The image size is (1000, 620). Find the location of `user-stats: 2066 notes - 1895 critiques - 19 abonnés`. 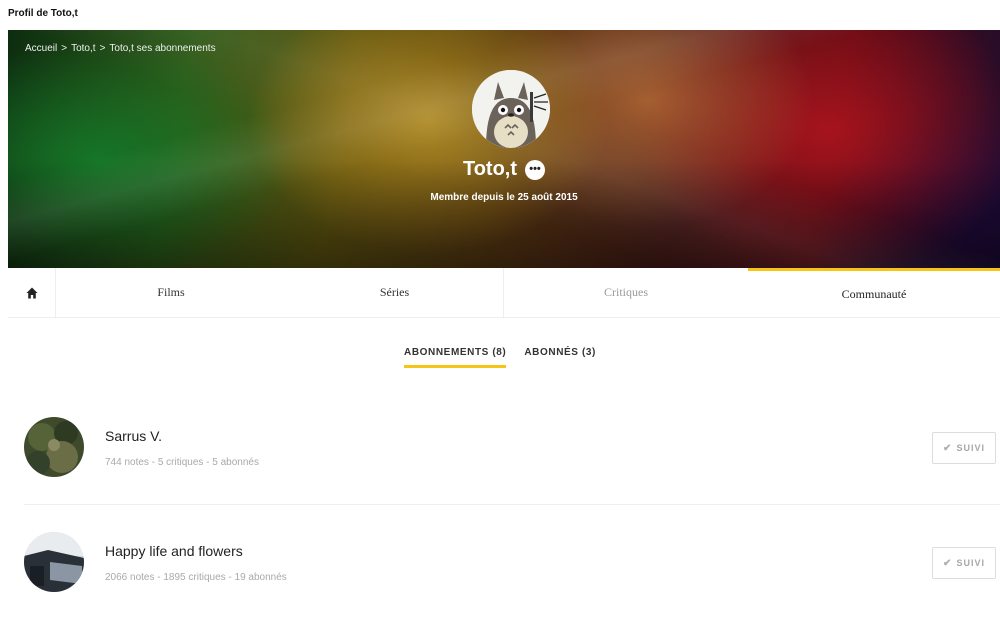

user-stats: 2066 notes - 1895 critiques - 19 abonnés is located at coordinates (196, 577).